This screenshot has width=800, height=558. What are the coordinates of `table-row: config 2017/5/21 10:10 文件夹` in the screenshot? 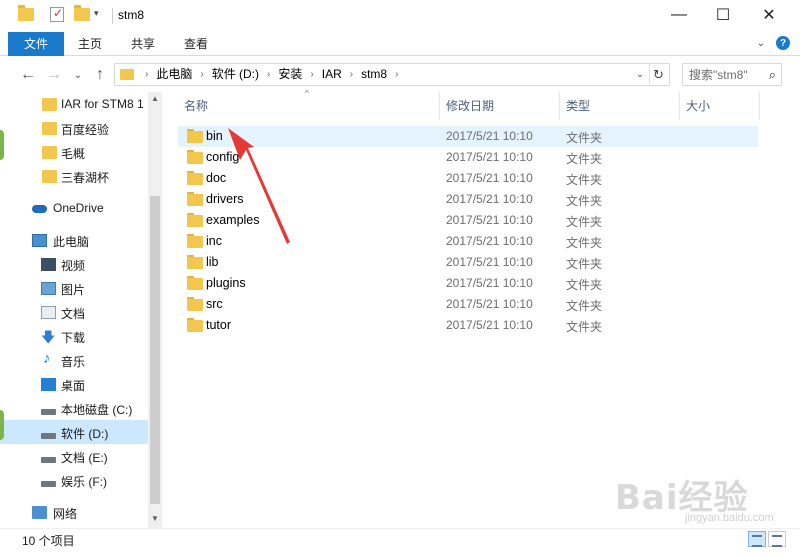 It's located at (468, 157).